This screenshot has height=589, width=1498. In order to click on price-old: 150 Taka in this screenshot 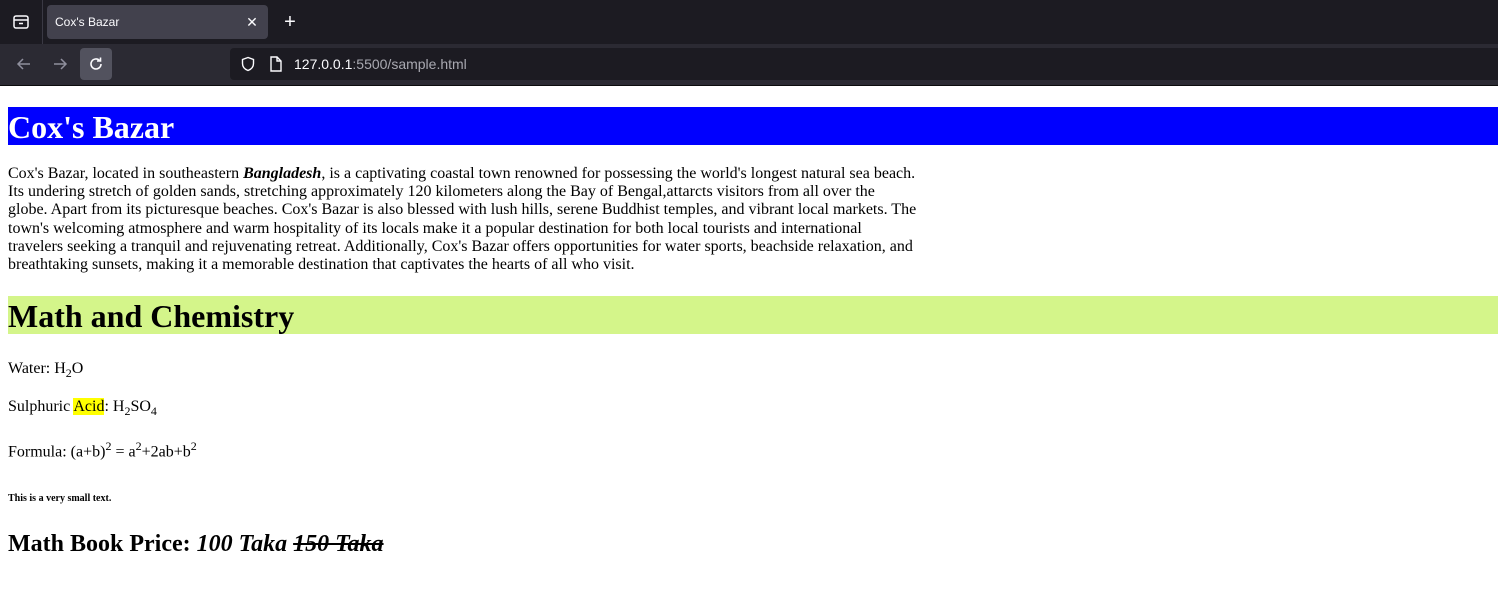, I will do `click(338, 543)`.